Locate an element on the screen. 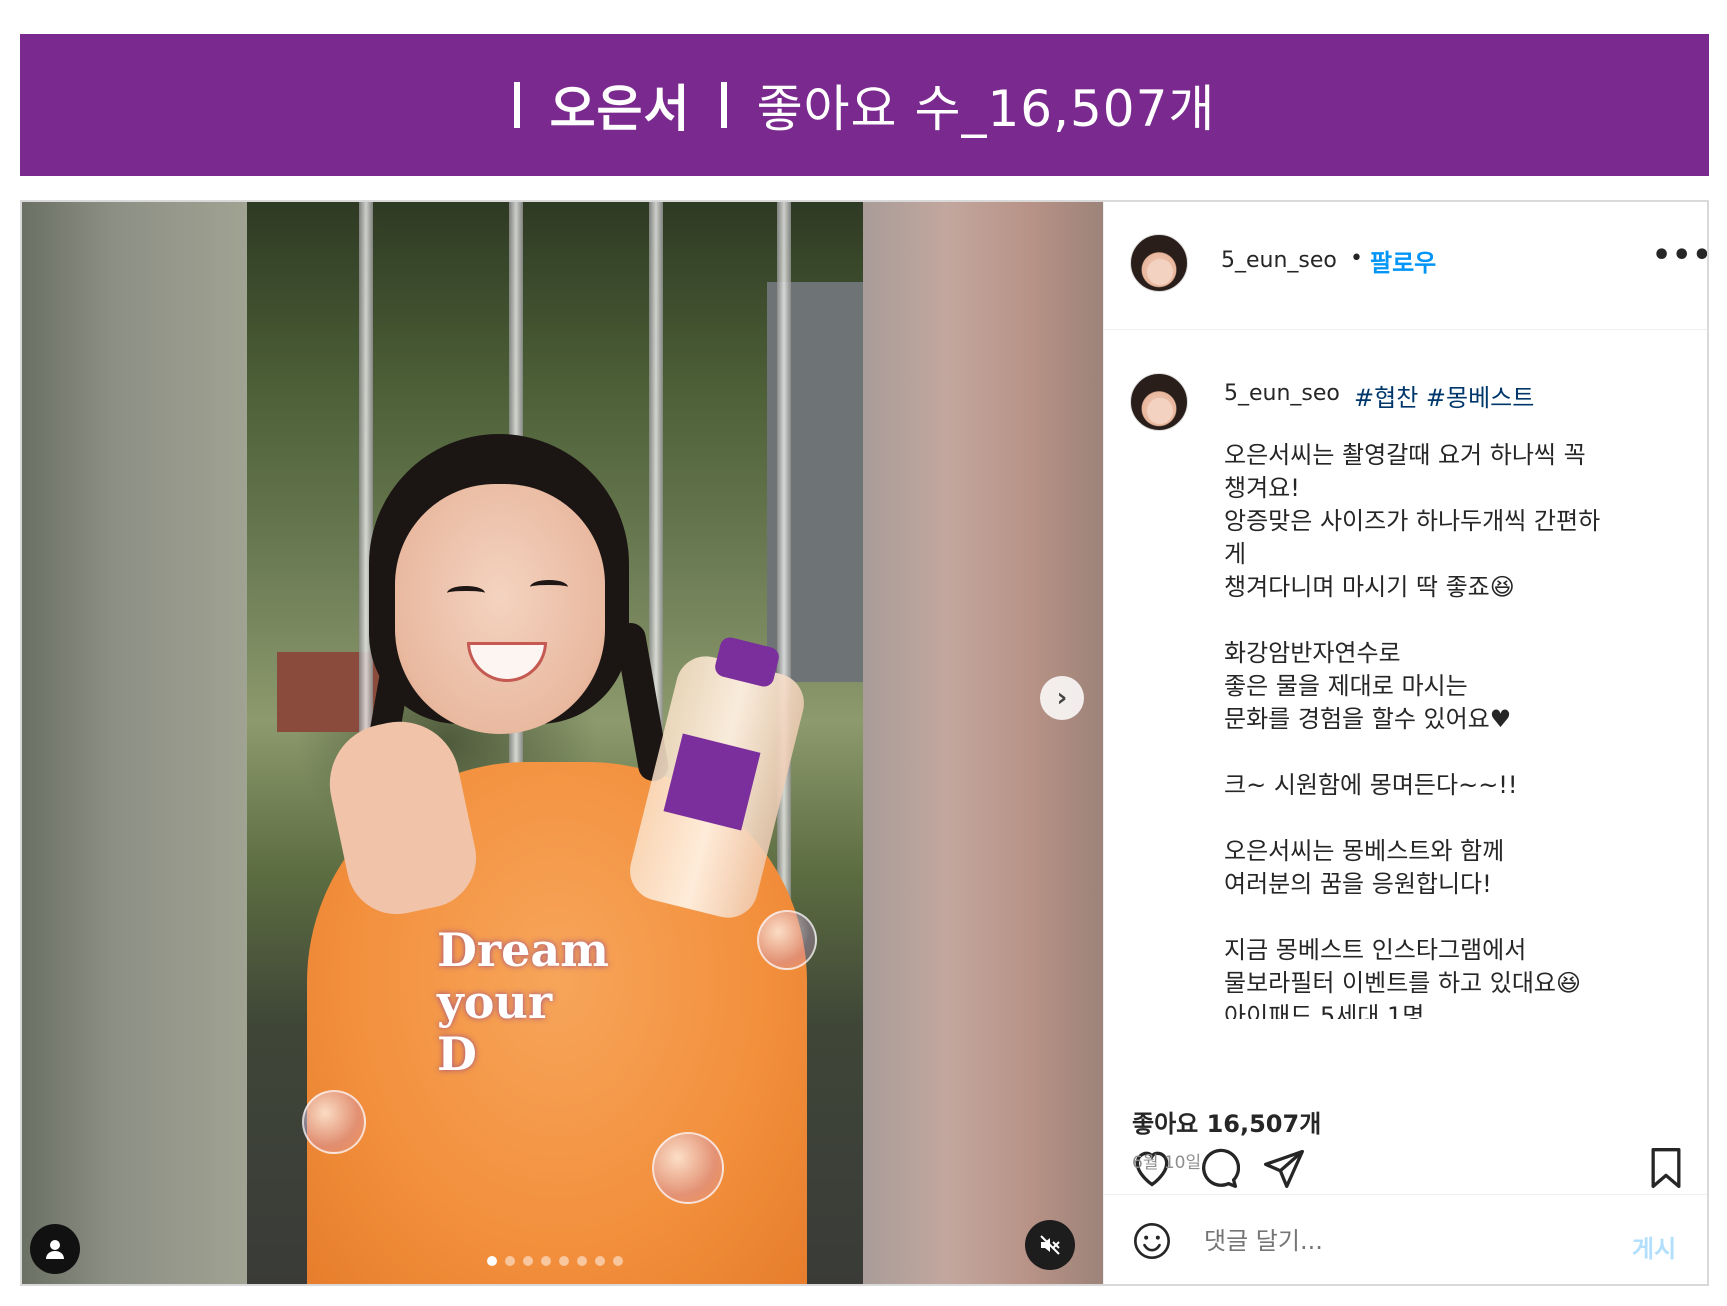 The height and width of the screenshot is (1306, 1727). user-icon is located at coordinates (55, 1249).